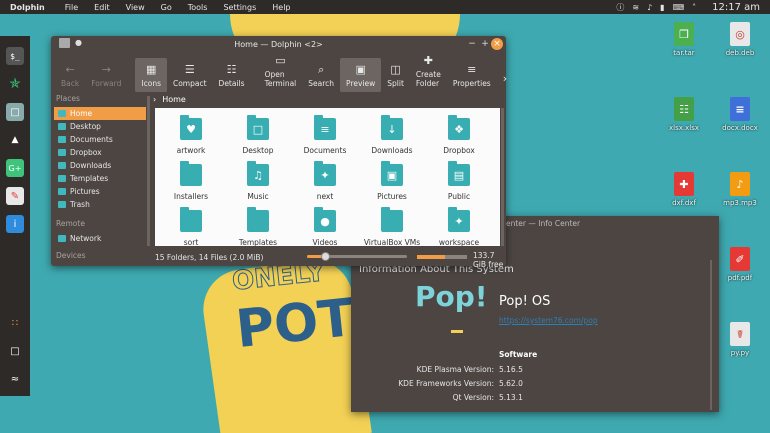 This screenshot has width=770, height=433. Describe the element at coordinates (232, 75) in the screenshot. I see `details-button: ☷ Details` at that location.